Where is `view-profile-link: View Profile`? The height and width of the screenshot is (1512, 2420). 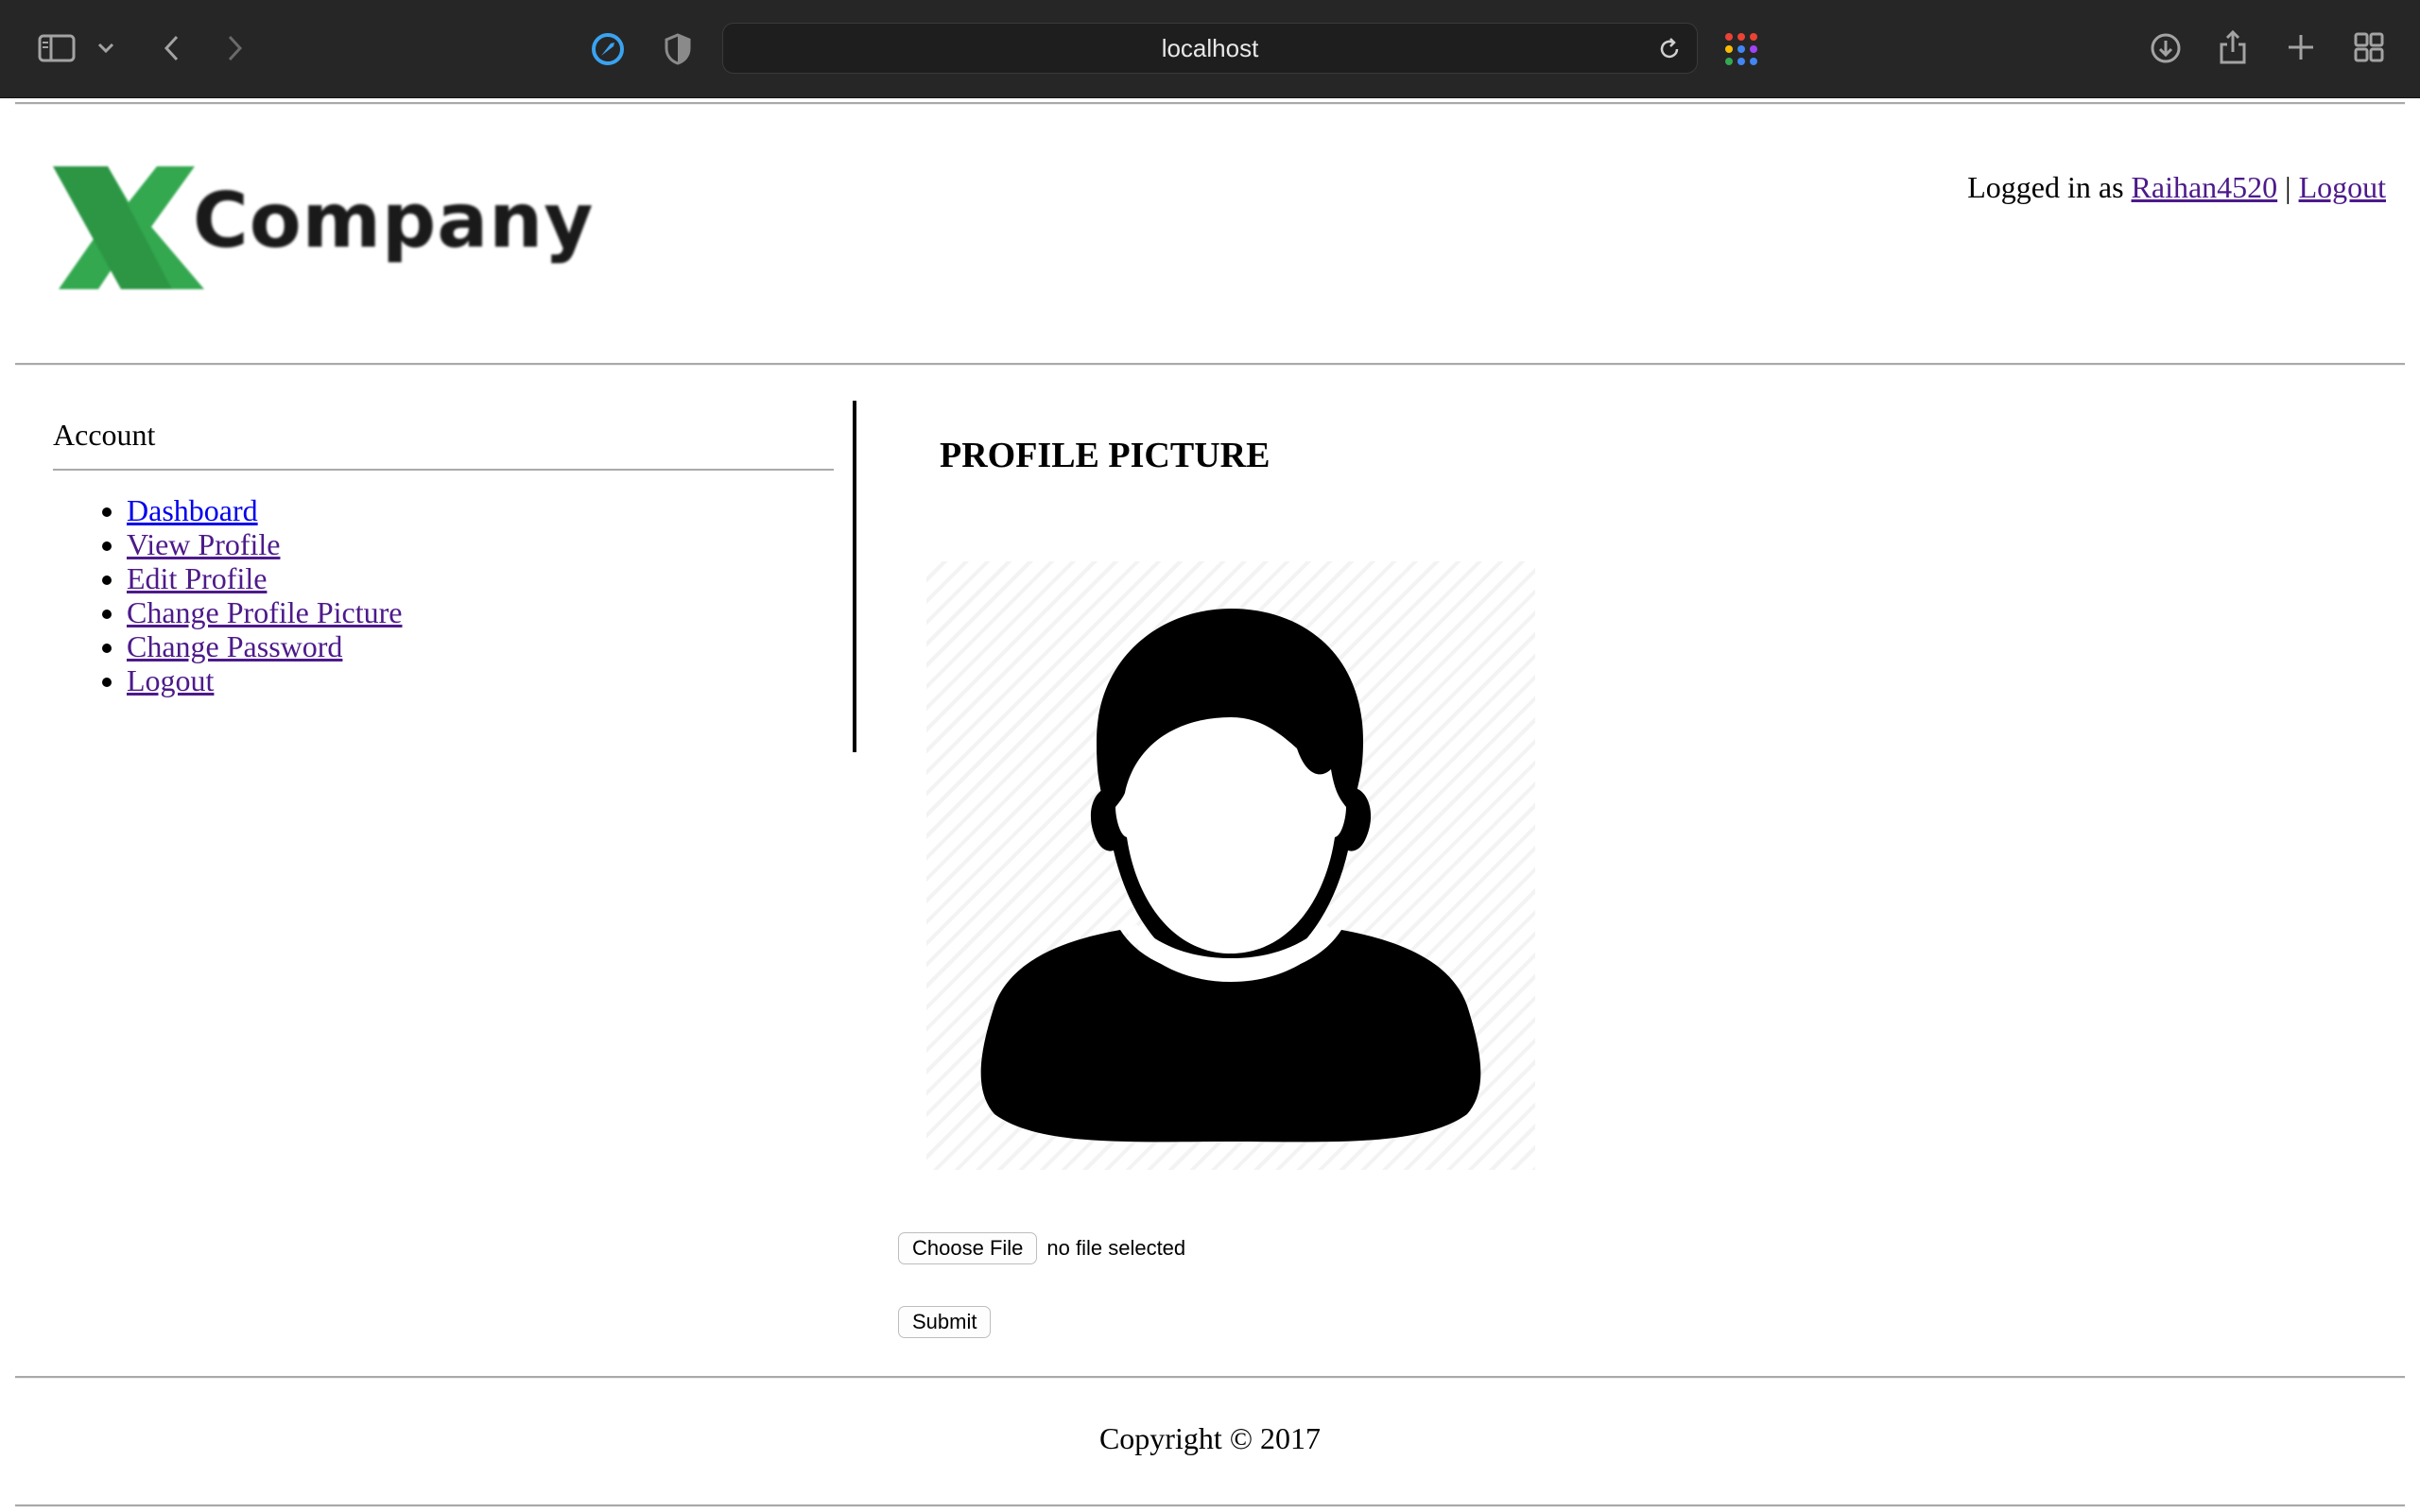 view-profile-link: View Profile is located at coordinates (203, 544).